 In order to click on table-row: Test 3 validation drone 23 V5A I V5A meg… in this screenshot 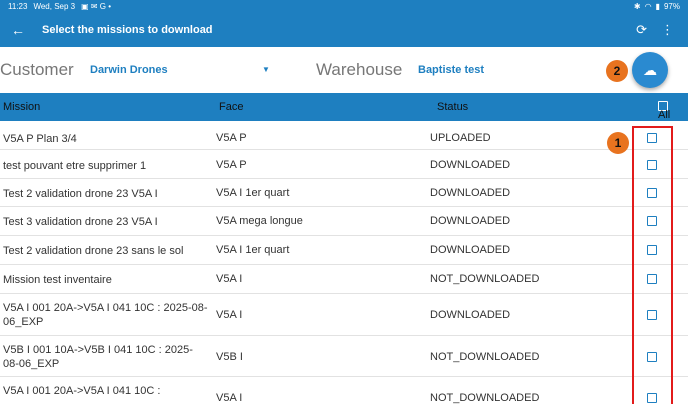, I will do `click(344, 221)`.